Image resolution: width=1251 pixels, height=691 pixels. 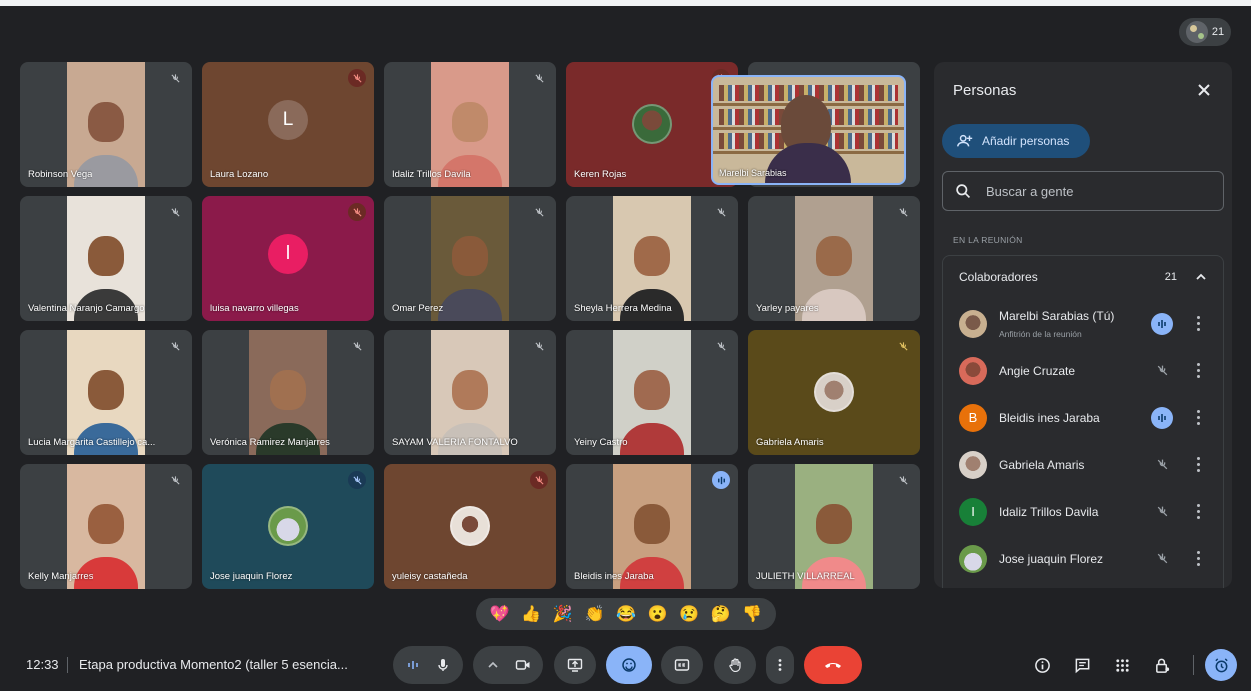 What do you see at coordinates (470, 392) in the screenshot?
I see `participant-tile: SAYAM VALERIA FONTALVO` at bounding box center [470, 392].